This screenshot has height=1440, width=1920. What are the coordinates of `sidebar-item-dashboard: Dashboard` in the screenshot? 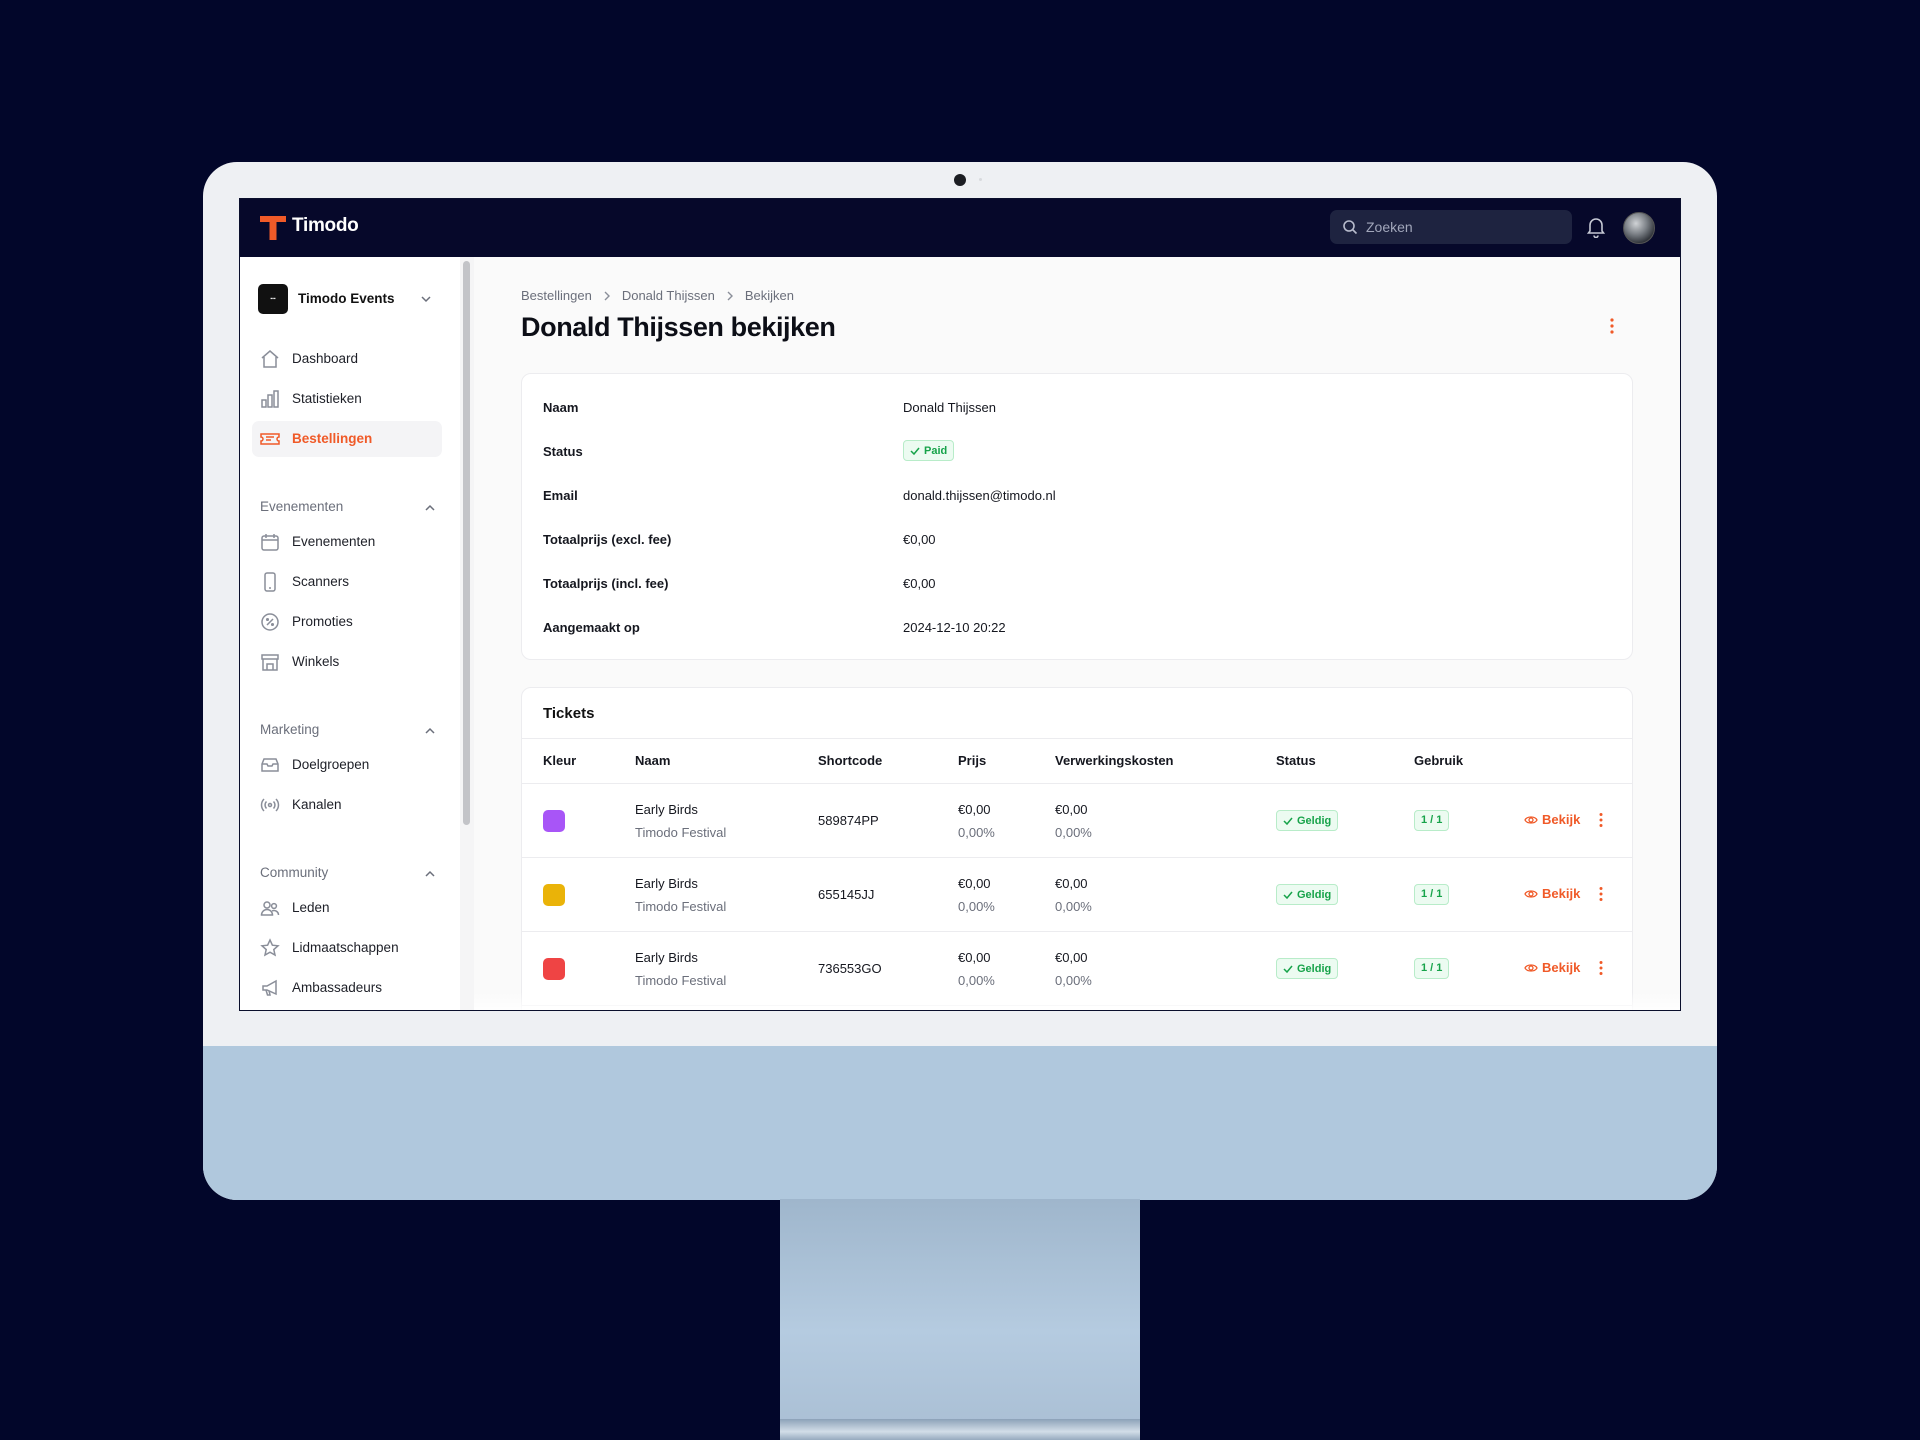 It's located at (347, 359).